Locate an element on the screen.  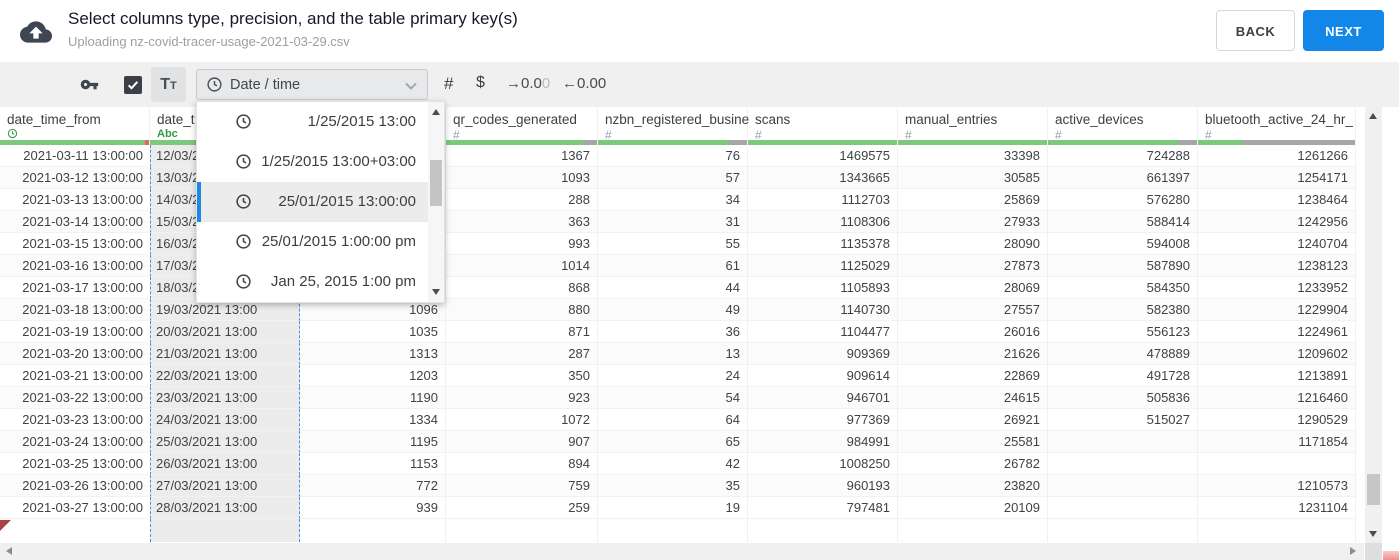
table-cell: 1108306 is located at coordinates (823, 222).